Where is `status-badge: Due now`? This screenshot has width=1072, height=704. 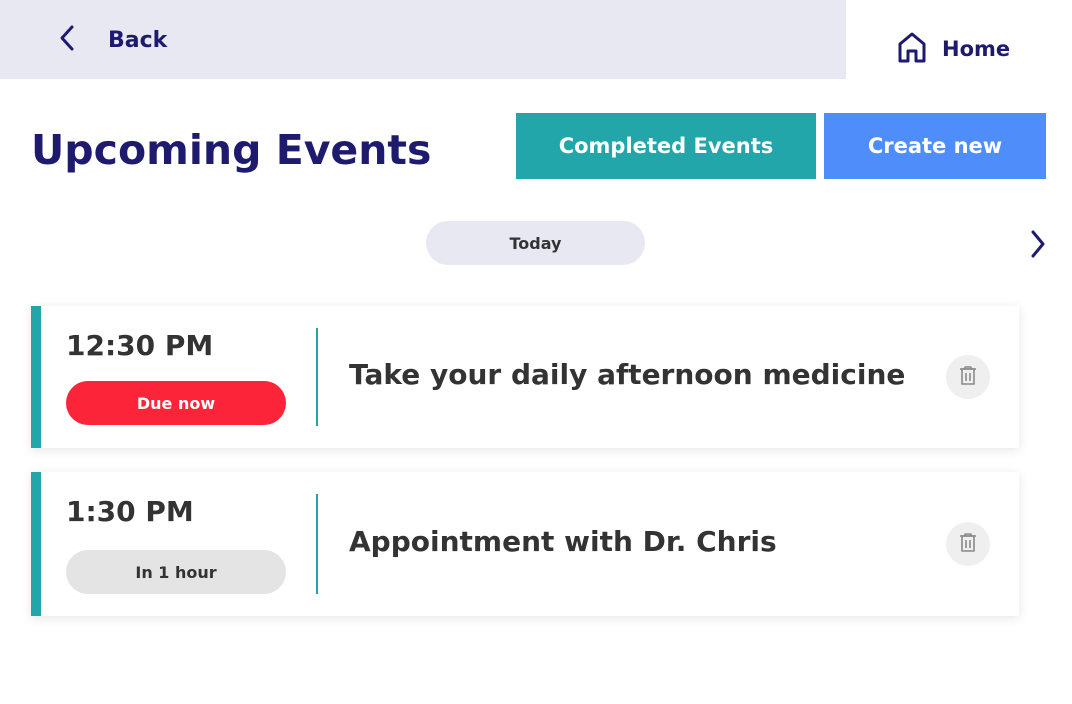 status-badge: Due now is located at coordinates (176, 403).